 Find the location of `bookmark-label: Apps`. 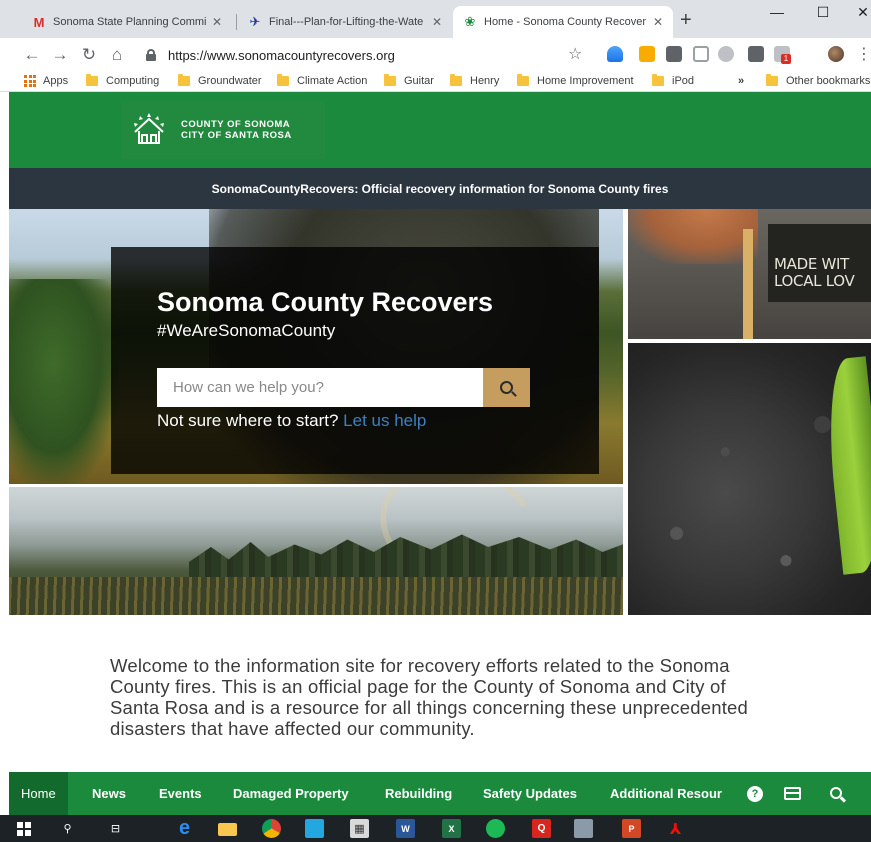

bookmark-label: Apps is located at coordinates (56, 81).